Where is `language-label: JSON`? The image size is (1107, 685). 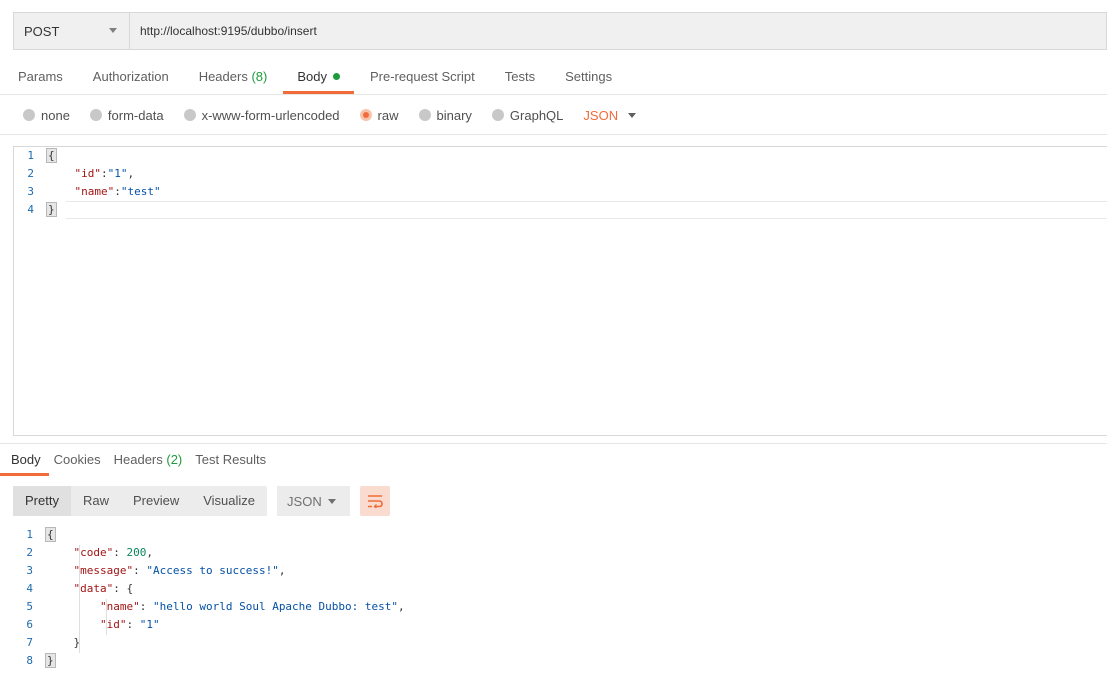
language-label: JSON is located at coordinates (304, 501).